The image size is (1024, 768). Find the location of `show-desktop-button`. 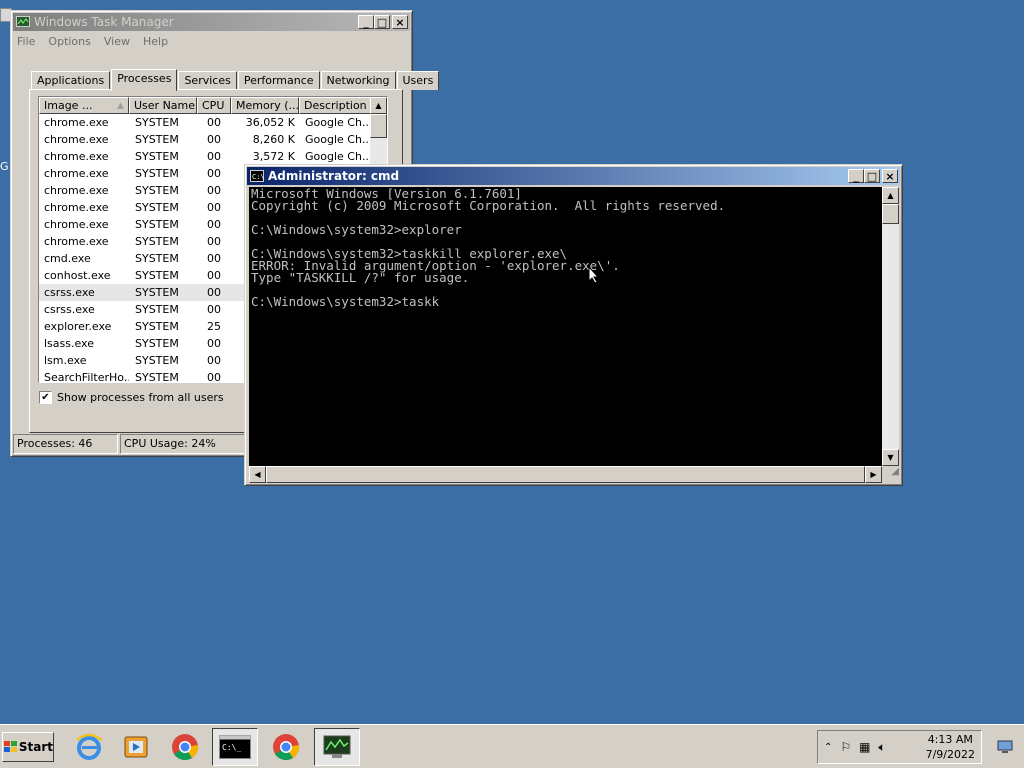

show-desktop-button is located at coordinates (1005, 746).